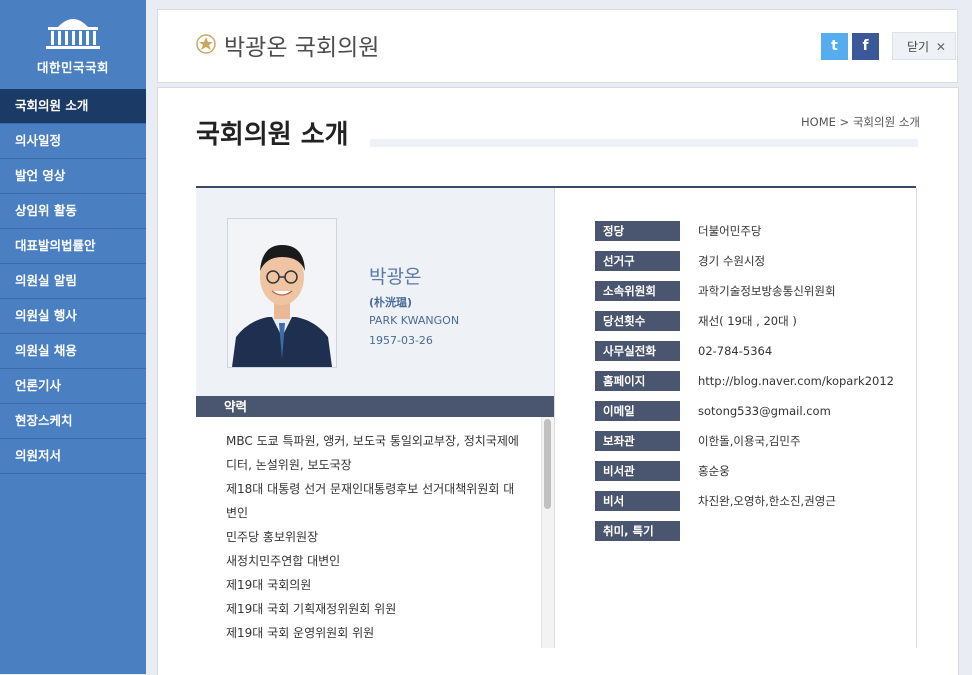 The width and height of the screenshot is (972, 675). Describe the element at coordinates (749, 441) in the screenshot. I see `info-value: 이한돌,이용국,김민주` at that location.